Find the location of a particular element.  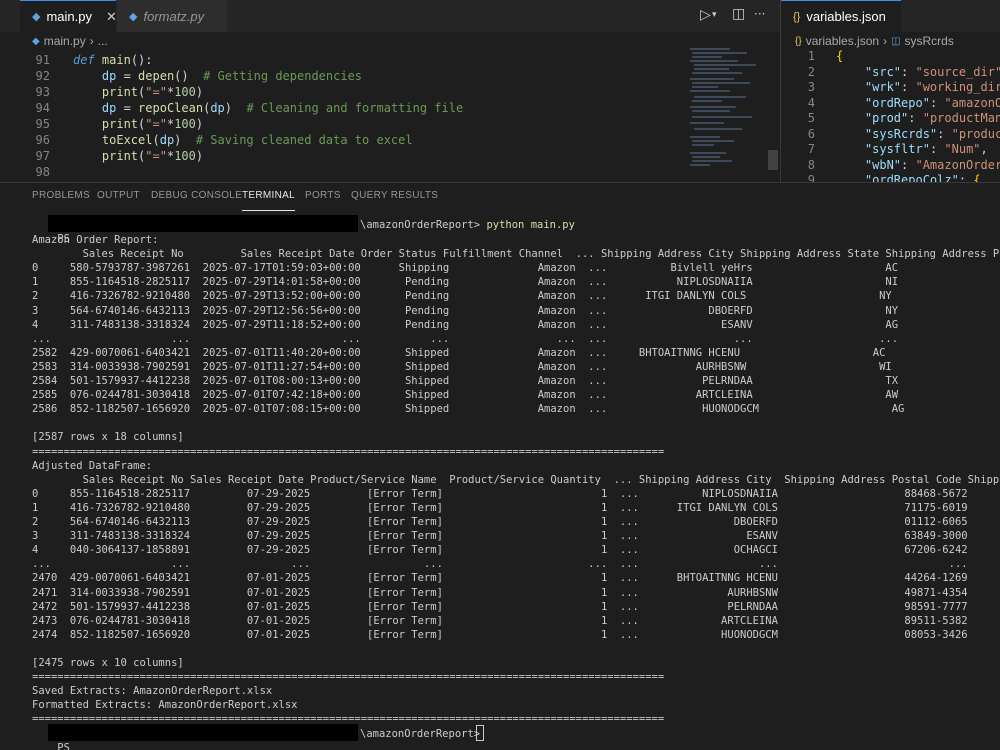

token: # Getting dependencies is located at coordinates (283, 76).